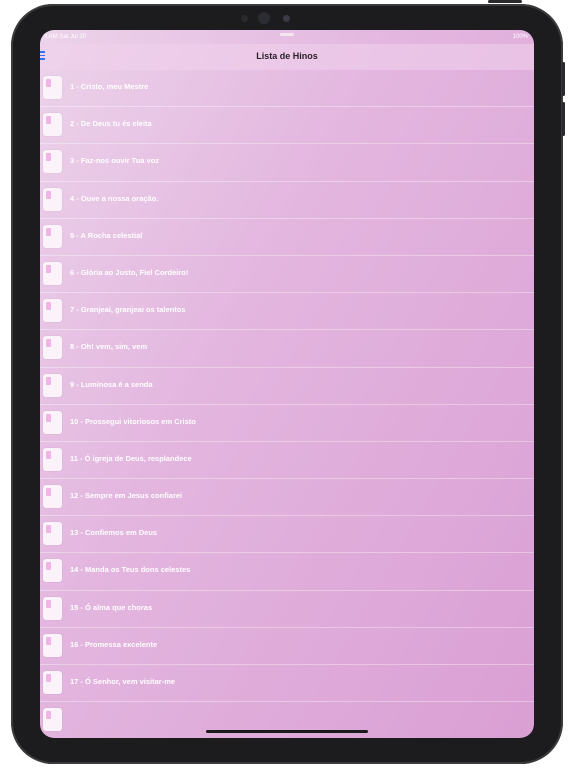 The image size is (576, 768). What do you see at coordinates (563, 119) in the screenshot?
I see `volume-down-button` at bounding box center [563, 119].